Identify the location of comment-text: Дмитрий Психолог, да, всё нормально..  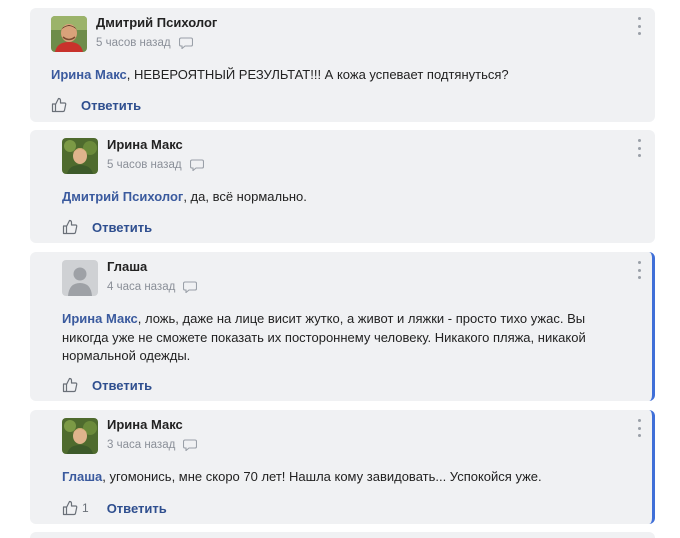
(352, 197).